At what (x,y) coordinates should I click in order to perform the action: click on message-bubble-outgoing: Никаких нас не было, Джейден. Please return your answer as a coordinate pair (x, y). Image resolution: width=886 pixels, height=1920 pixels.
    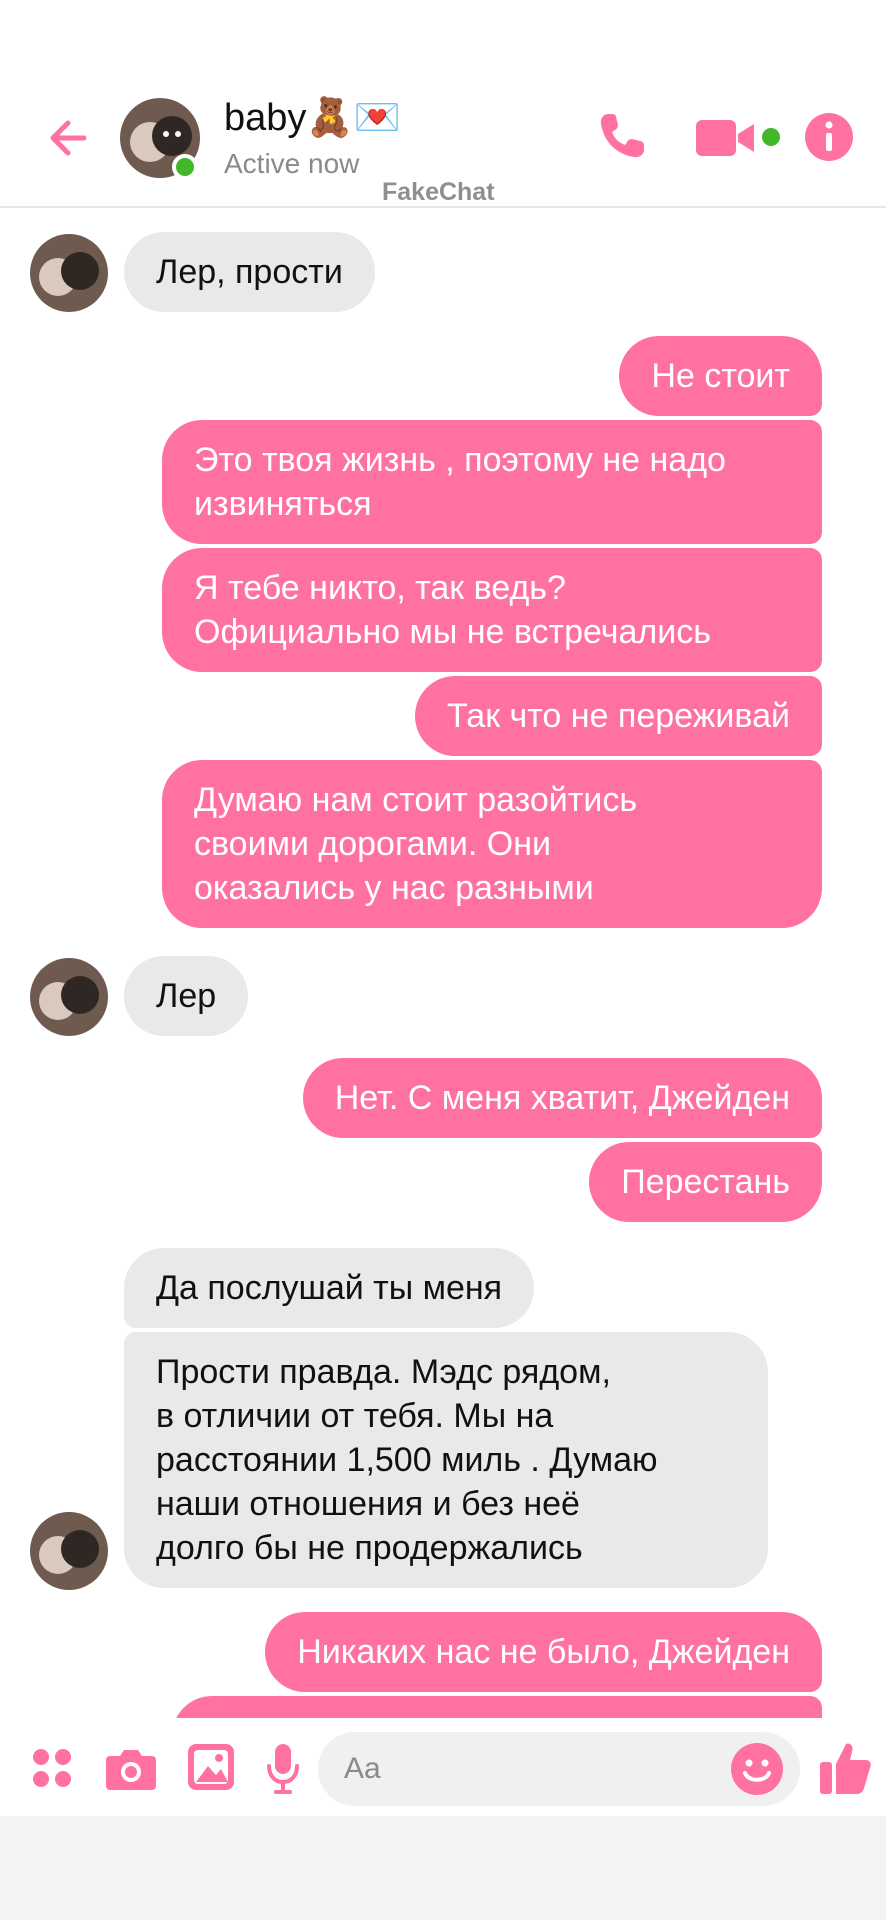
    Looking at the image, I should click on (543, 1652).